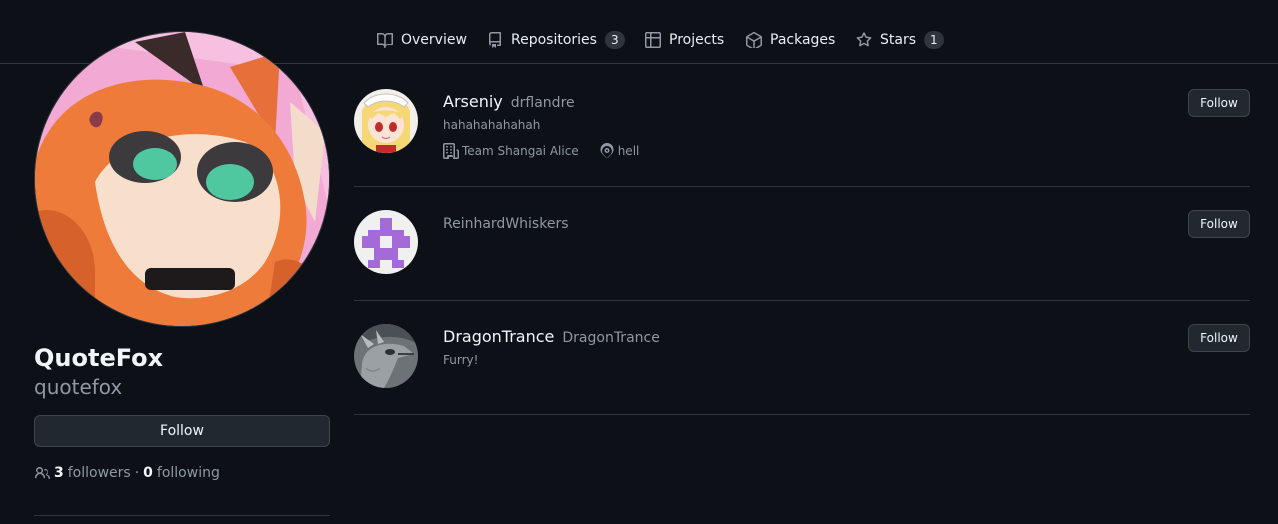 The image size is (1278, 524). Describe the element at coordinates (498, 336) in the screenshot. I see `user-display-name: DragonTrance` at that location.